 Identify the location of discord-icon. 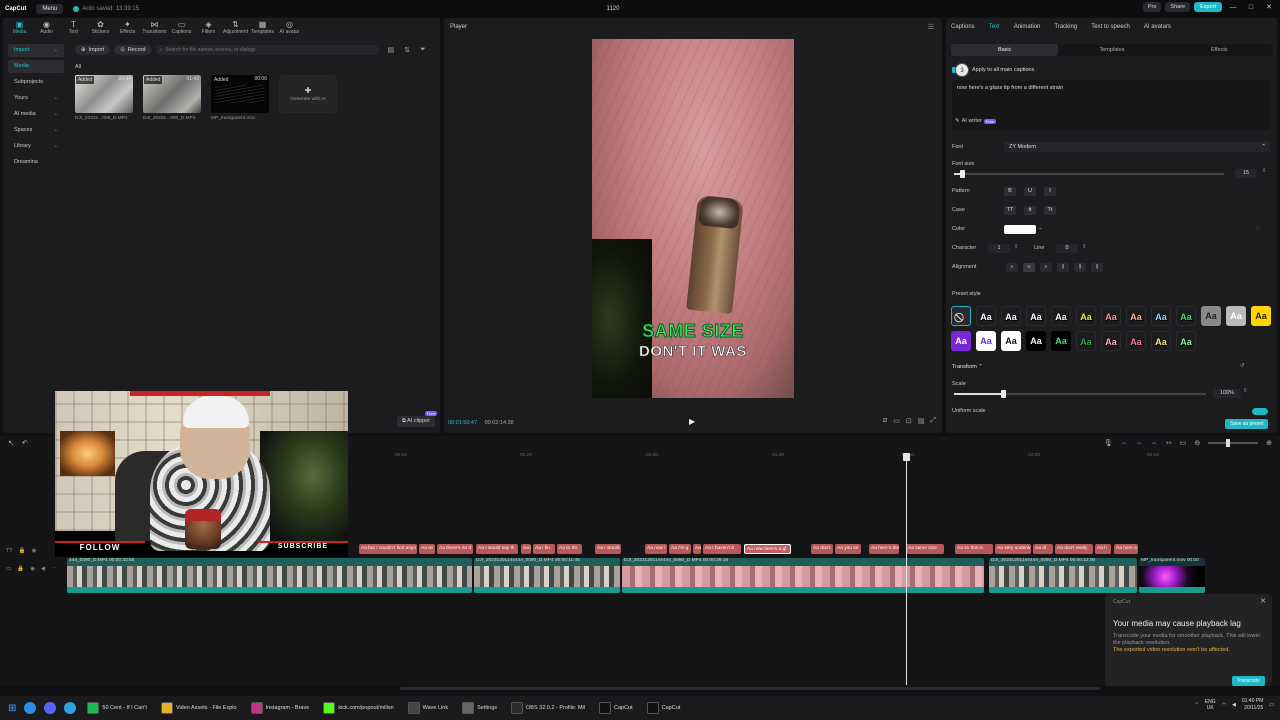
(50, 708).